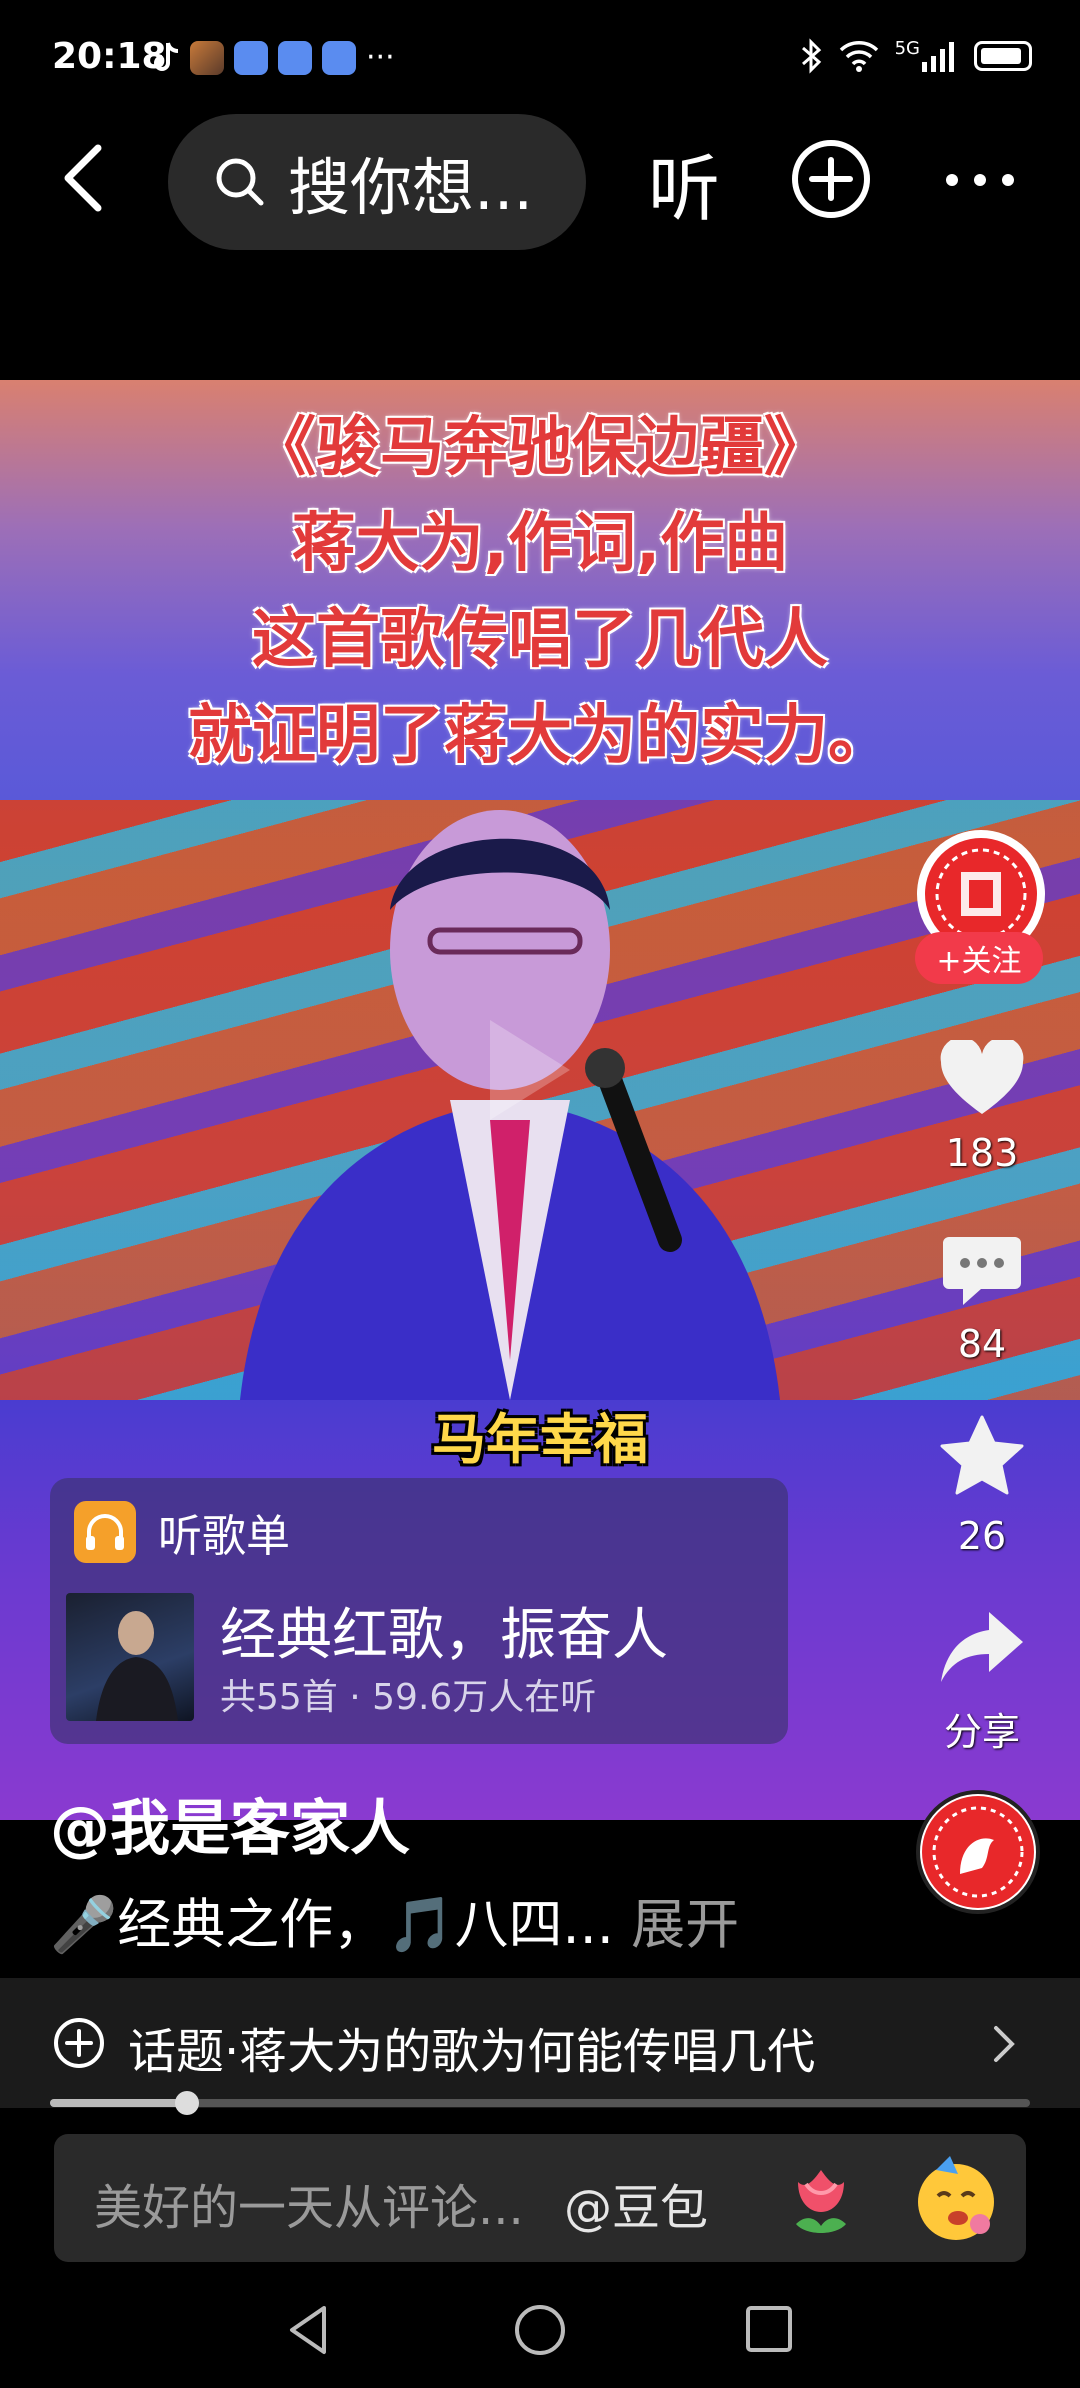 The height and width of the screenshot is (2388, 1080). Describe the element at coordinates (684, 182) in the screenshot. I see `listen-button: 听` at that location.